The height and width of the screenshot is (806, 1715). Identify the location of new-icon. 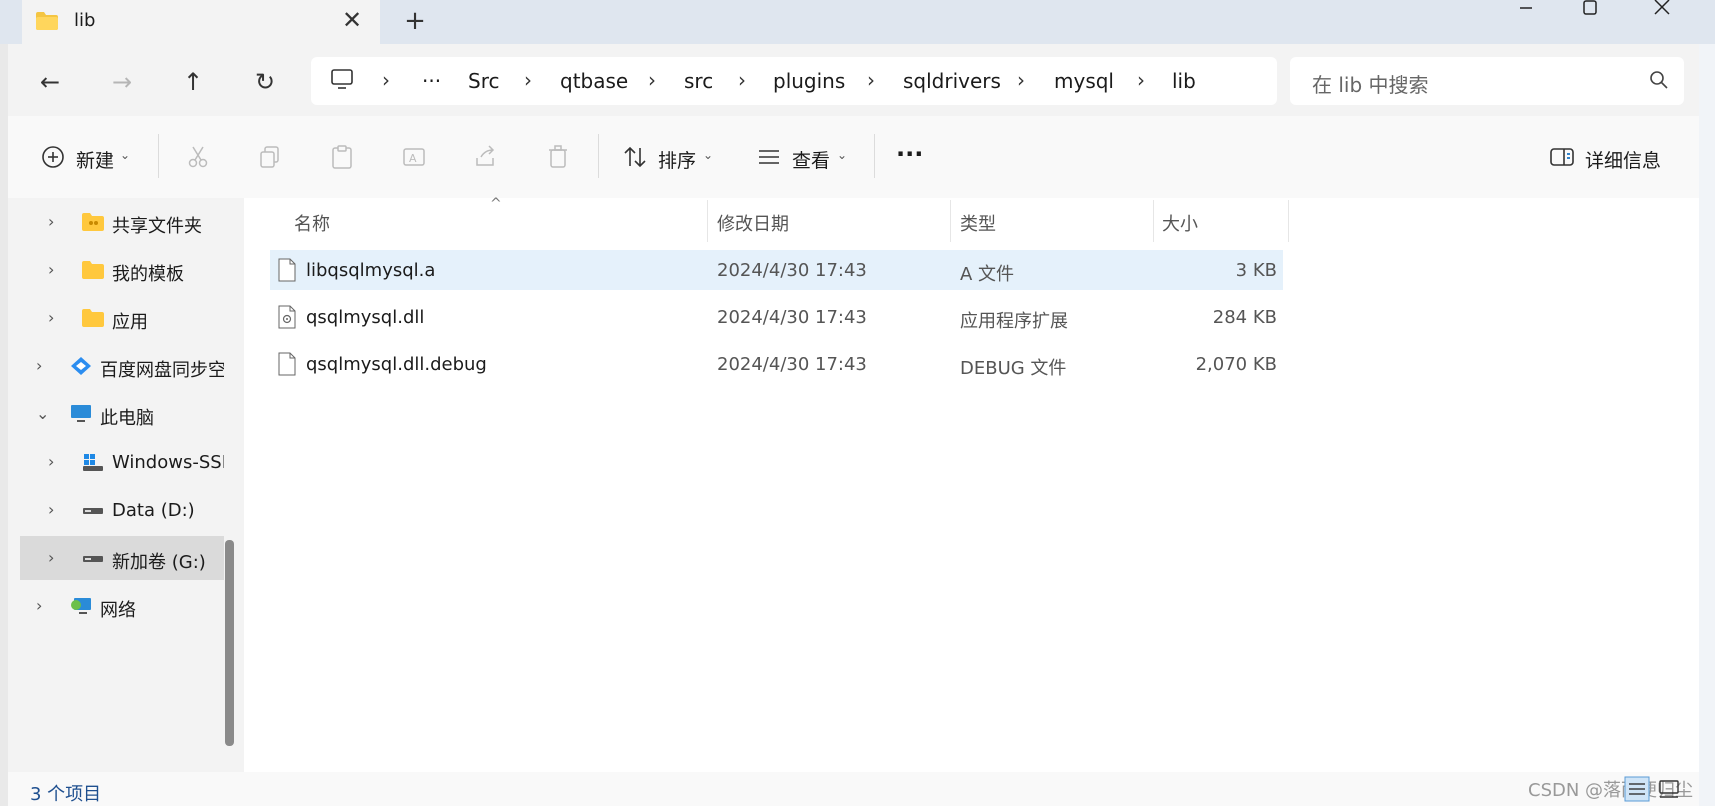
(53, 157).